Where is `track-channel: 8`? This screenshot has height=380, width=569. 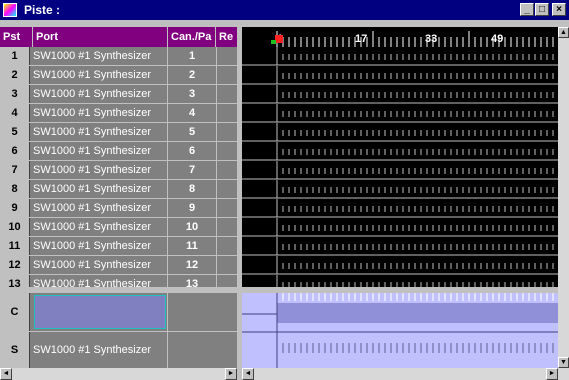
track-channel: 8 is located at coordinates (192, 189).